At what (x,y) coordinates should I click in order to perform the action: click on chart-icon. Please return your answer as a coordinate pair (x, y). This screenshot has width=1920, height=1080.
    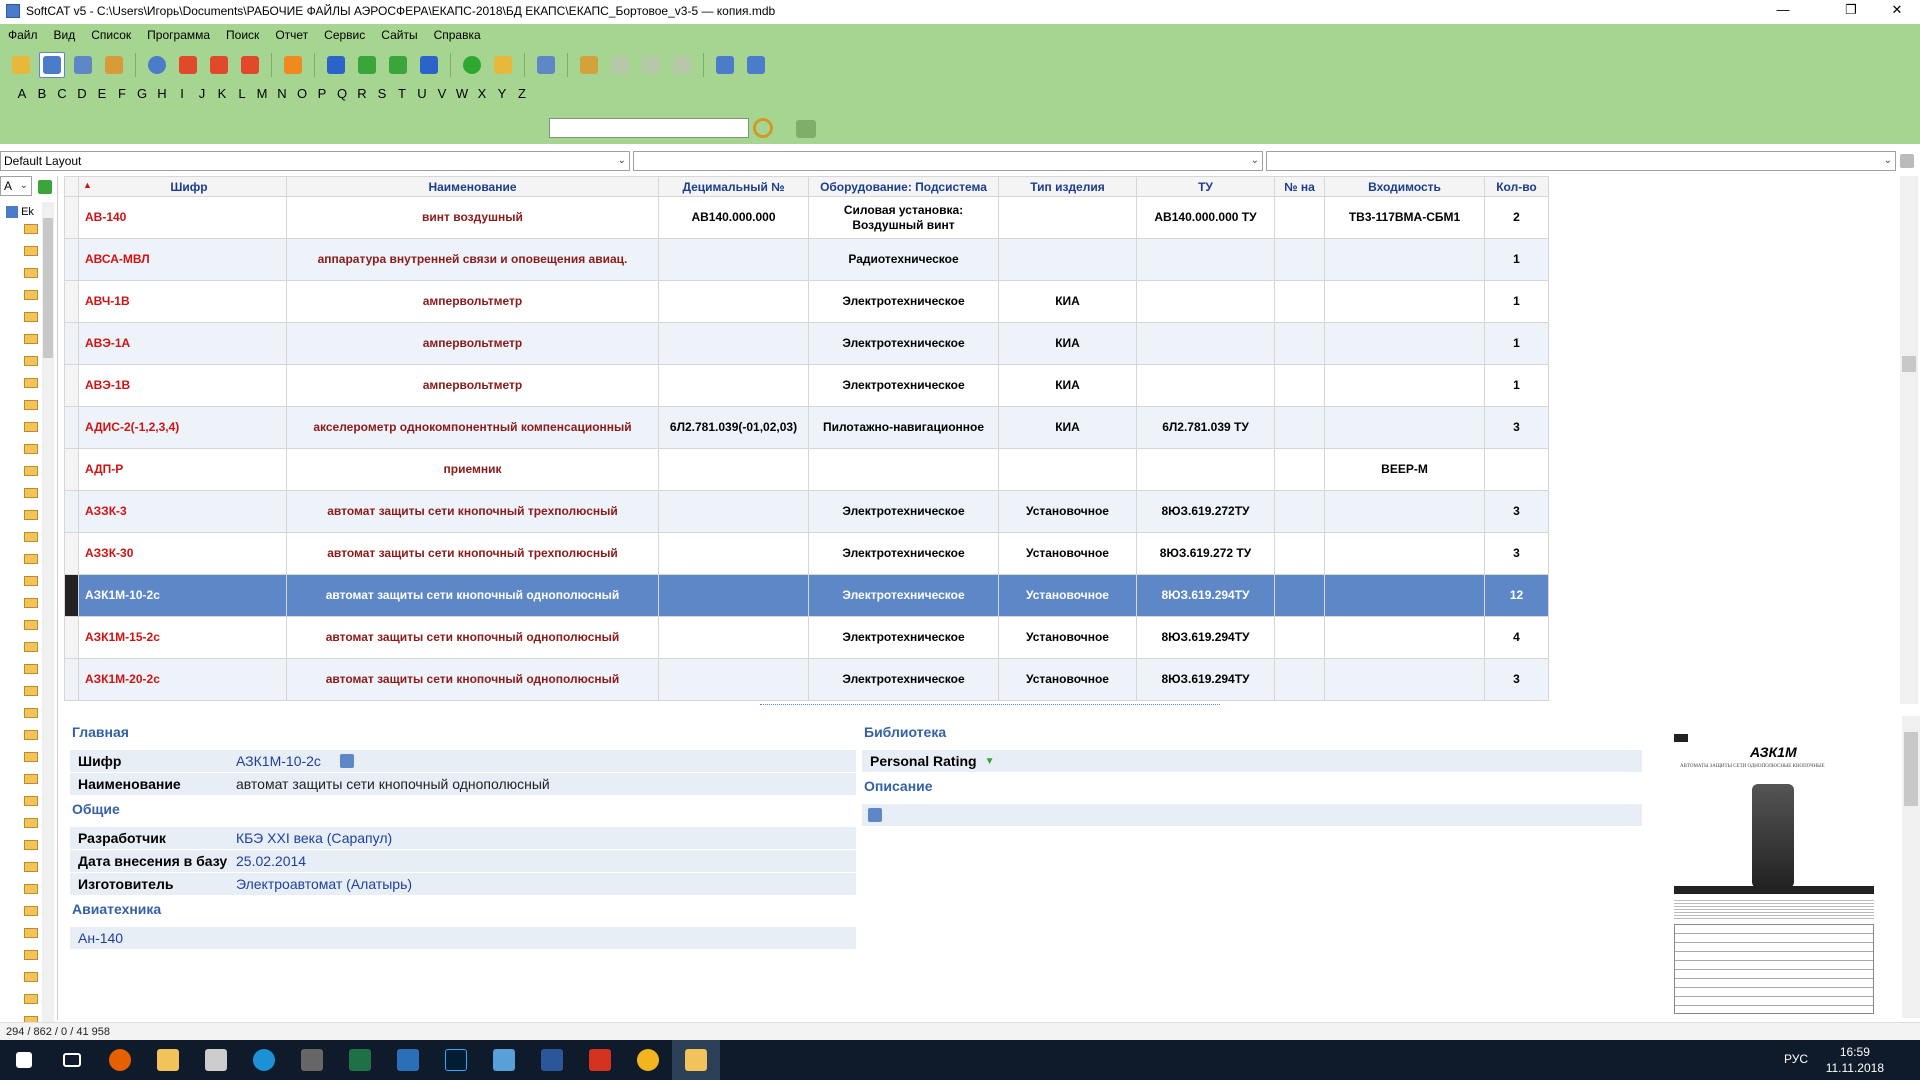
    Looking at the image, I should click on (756, 65).